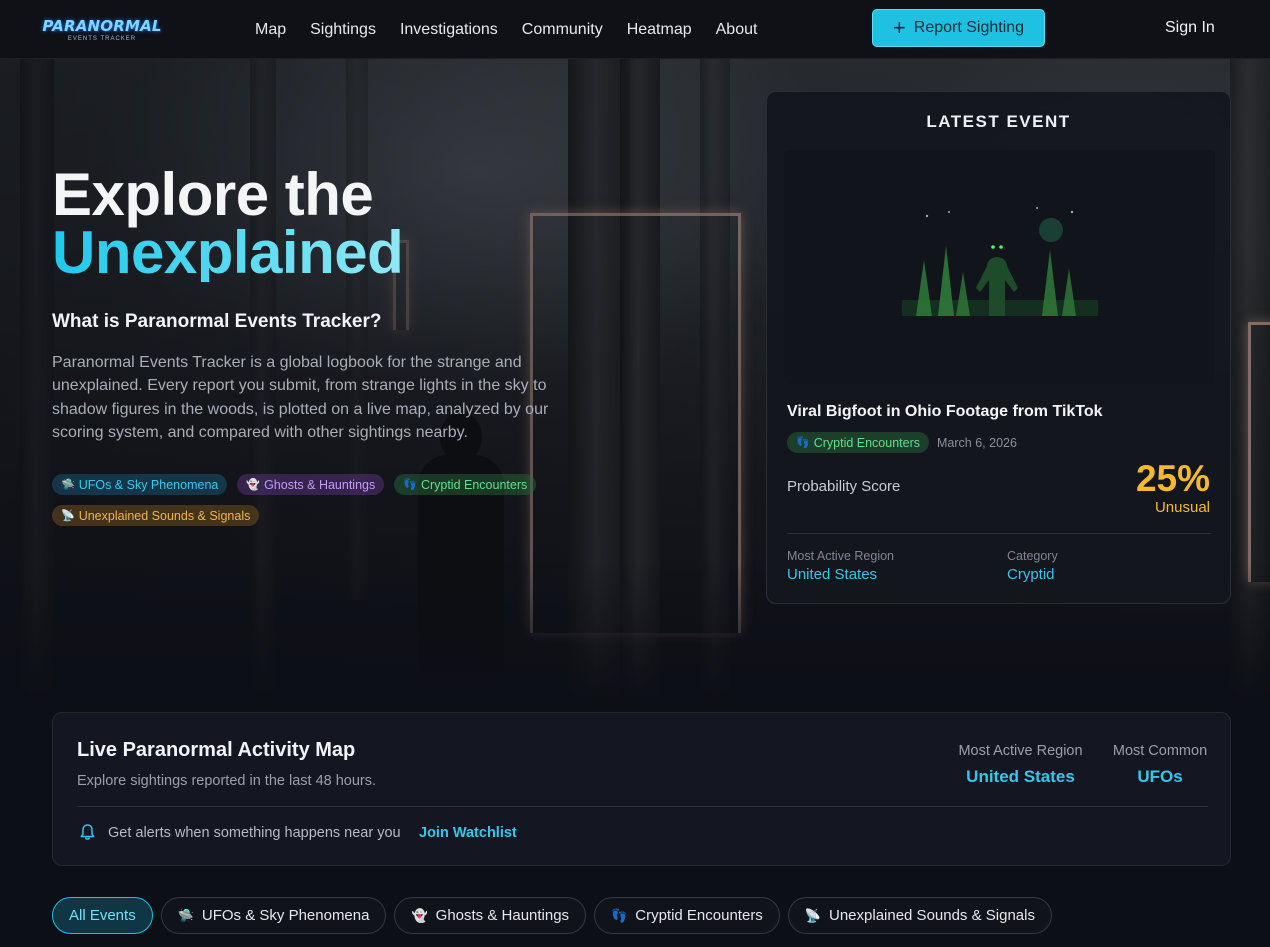 Image resolution: width=1270 pixels, height=947 pixels. Describe the element at coordinates (102, 25) in the screenshot. I see `logo-text: PARANORMAL` at that location.